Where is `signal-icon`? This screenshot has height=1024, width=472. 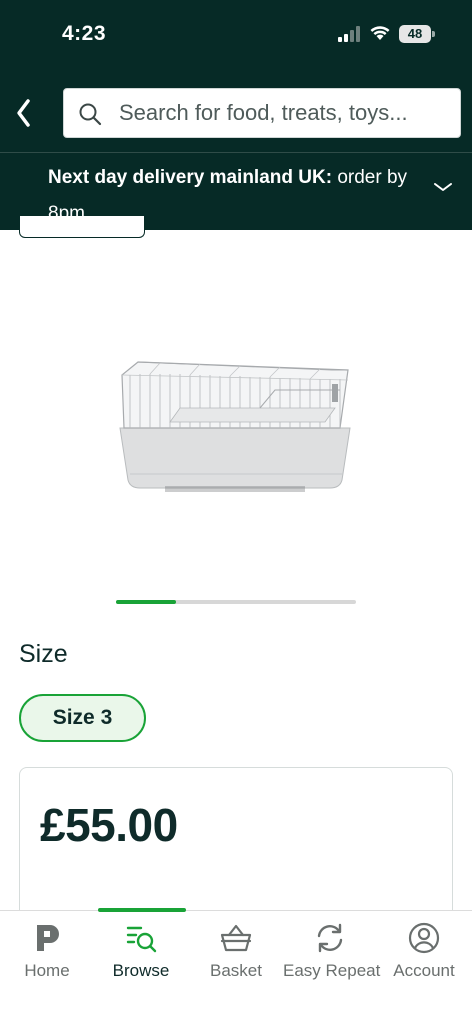 signal-icon is located at coordinates (349, 34).